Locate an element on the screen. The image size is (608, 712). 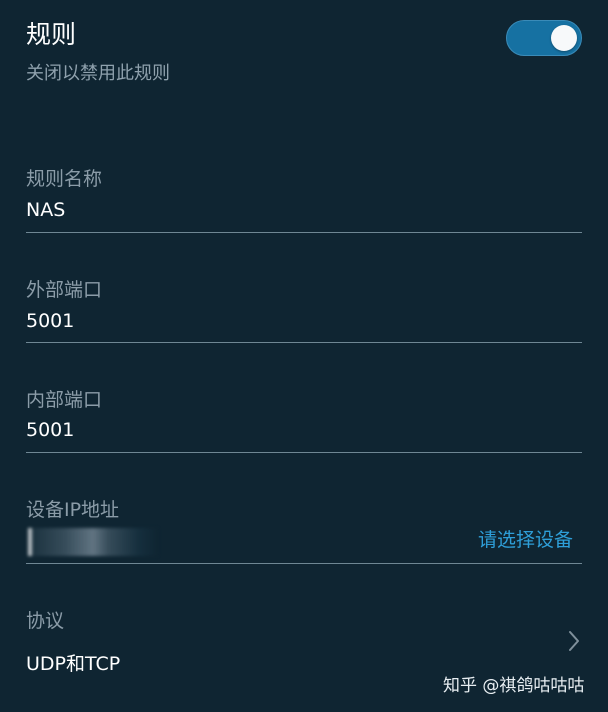
device-ip-underline is located at coordinates (304, 563).